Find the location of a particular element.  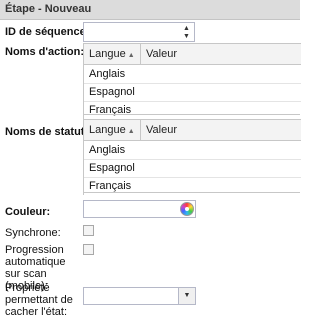

sequence-id-label: ID de séquence: is located at coordinates (47, 32).